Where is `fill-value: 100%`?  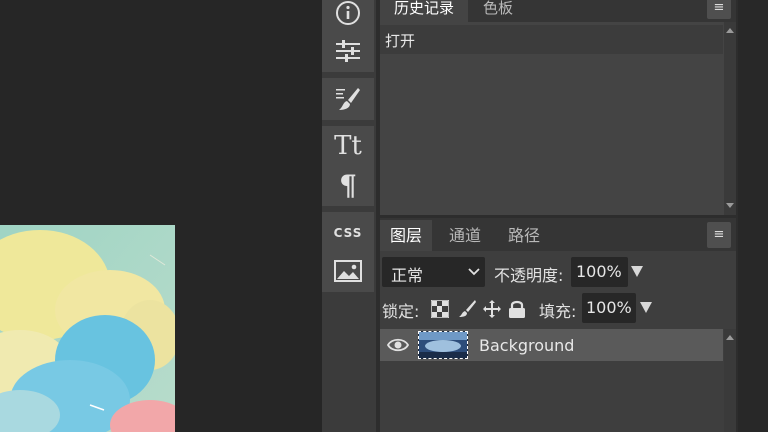
fill-value: 100% is located at coordinates (609, 307).